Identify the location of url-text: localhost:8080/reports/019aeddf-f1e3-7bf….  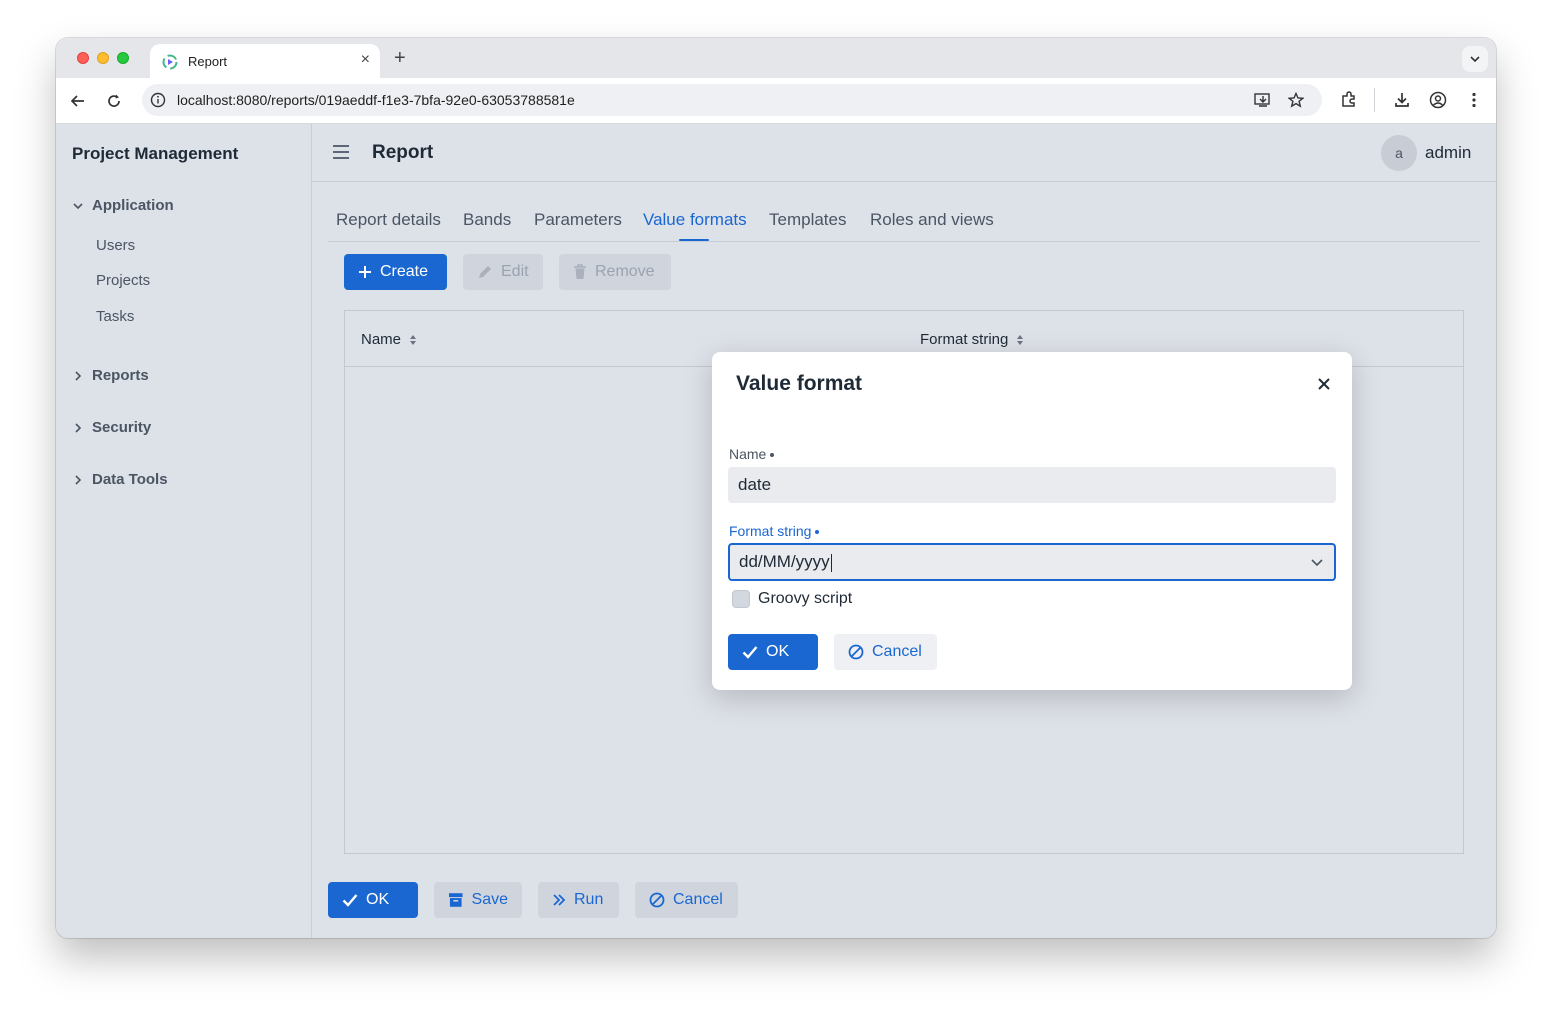
(376, 100).